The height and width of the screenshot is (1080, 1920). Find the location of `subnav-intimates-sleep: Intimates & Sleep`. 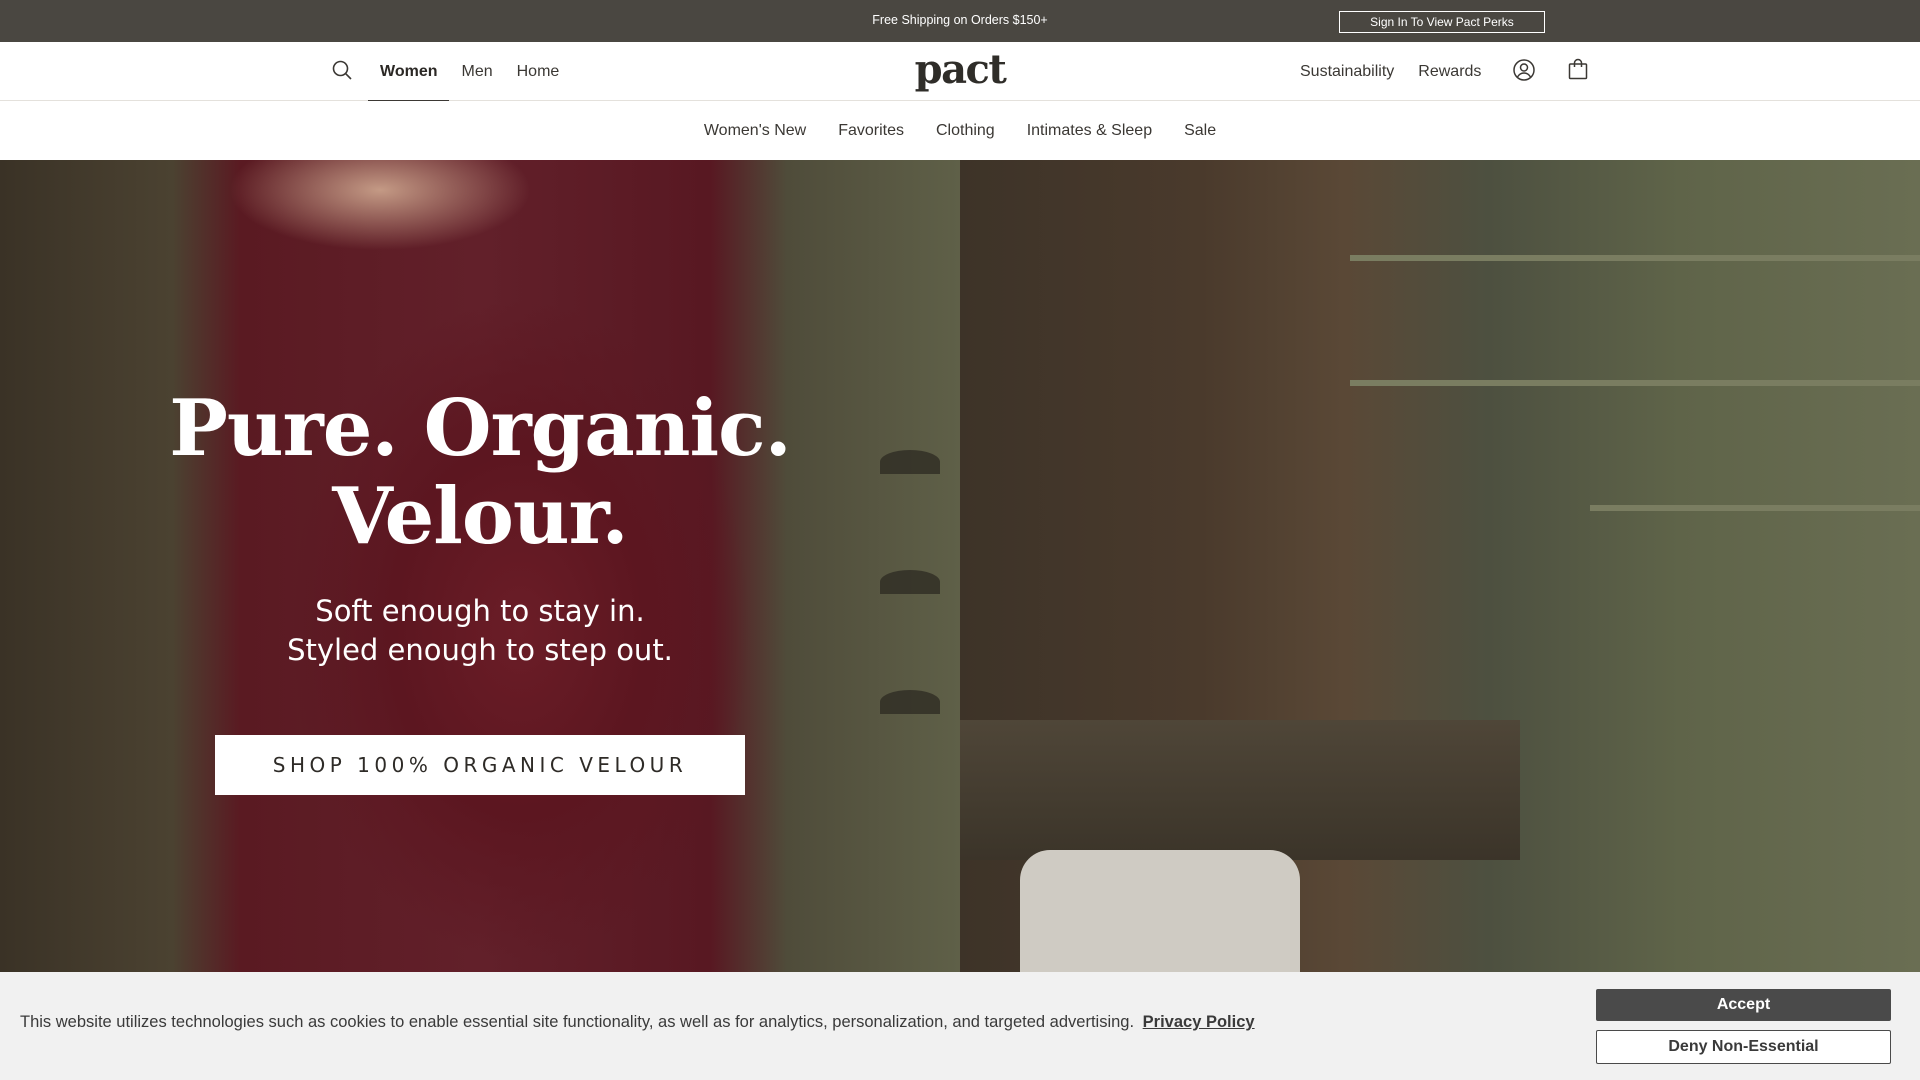

subnav-intimates-sleep: Intimates & Sleep is located at coordinates (1089, 131).